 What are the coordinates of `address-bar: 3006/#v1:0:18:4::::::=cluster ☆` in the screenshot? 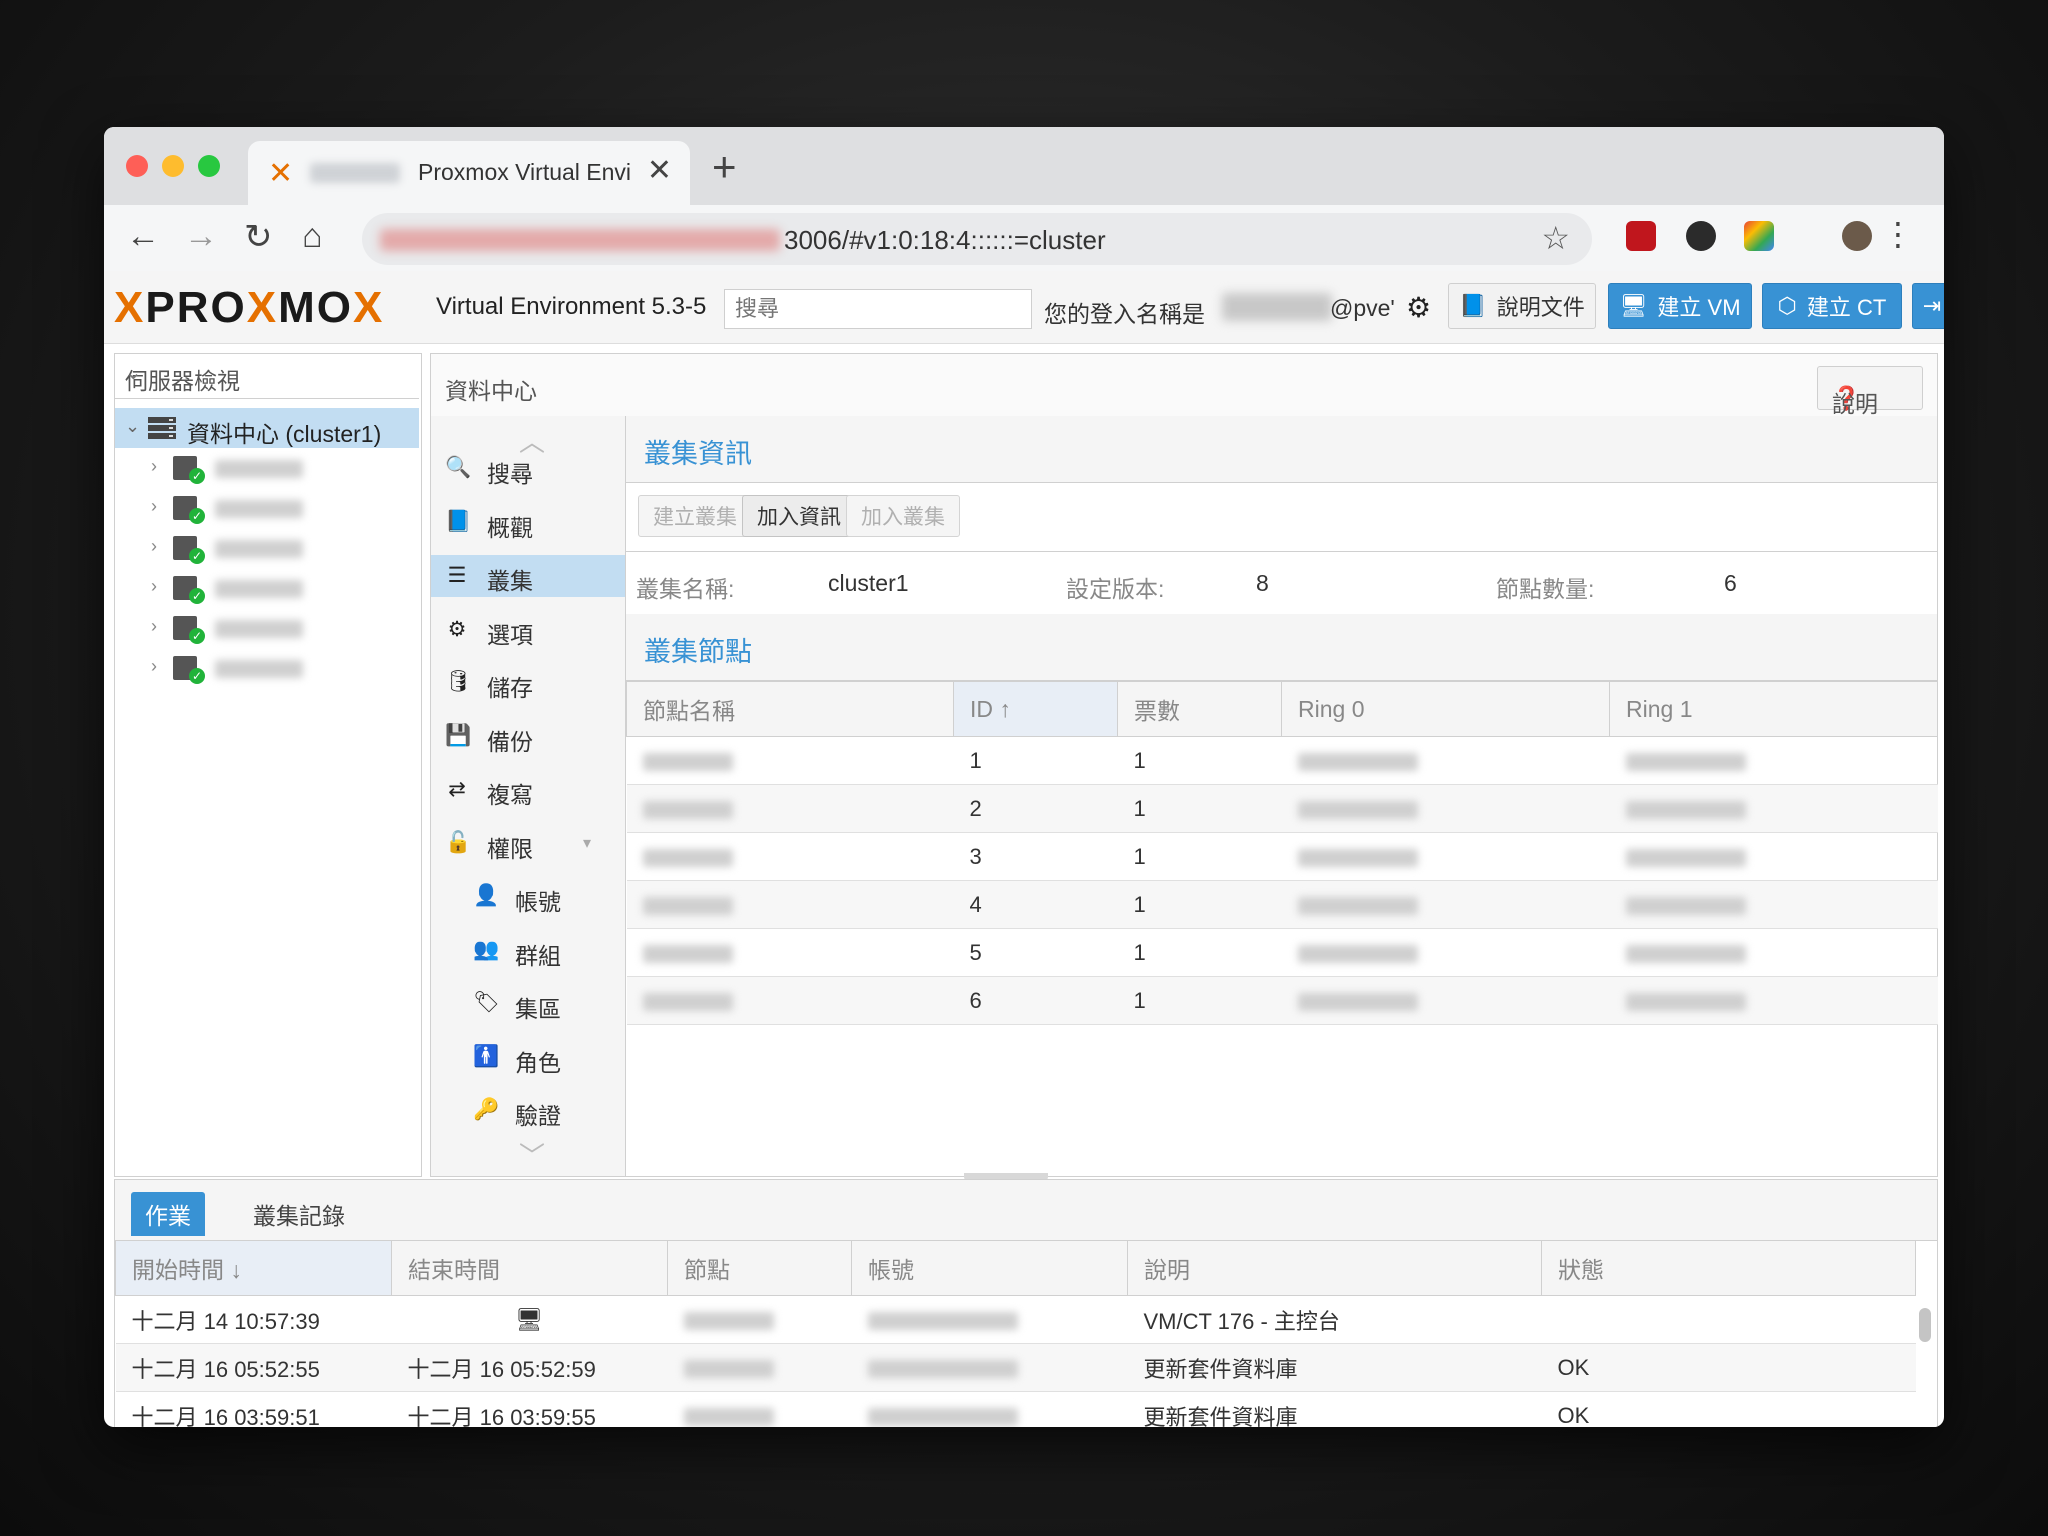 It's located at (977, 239).